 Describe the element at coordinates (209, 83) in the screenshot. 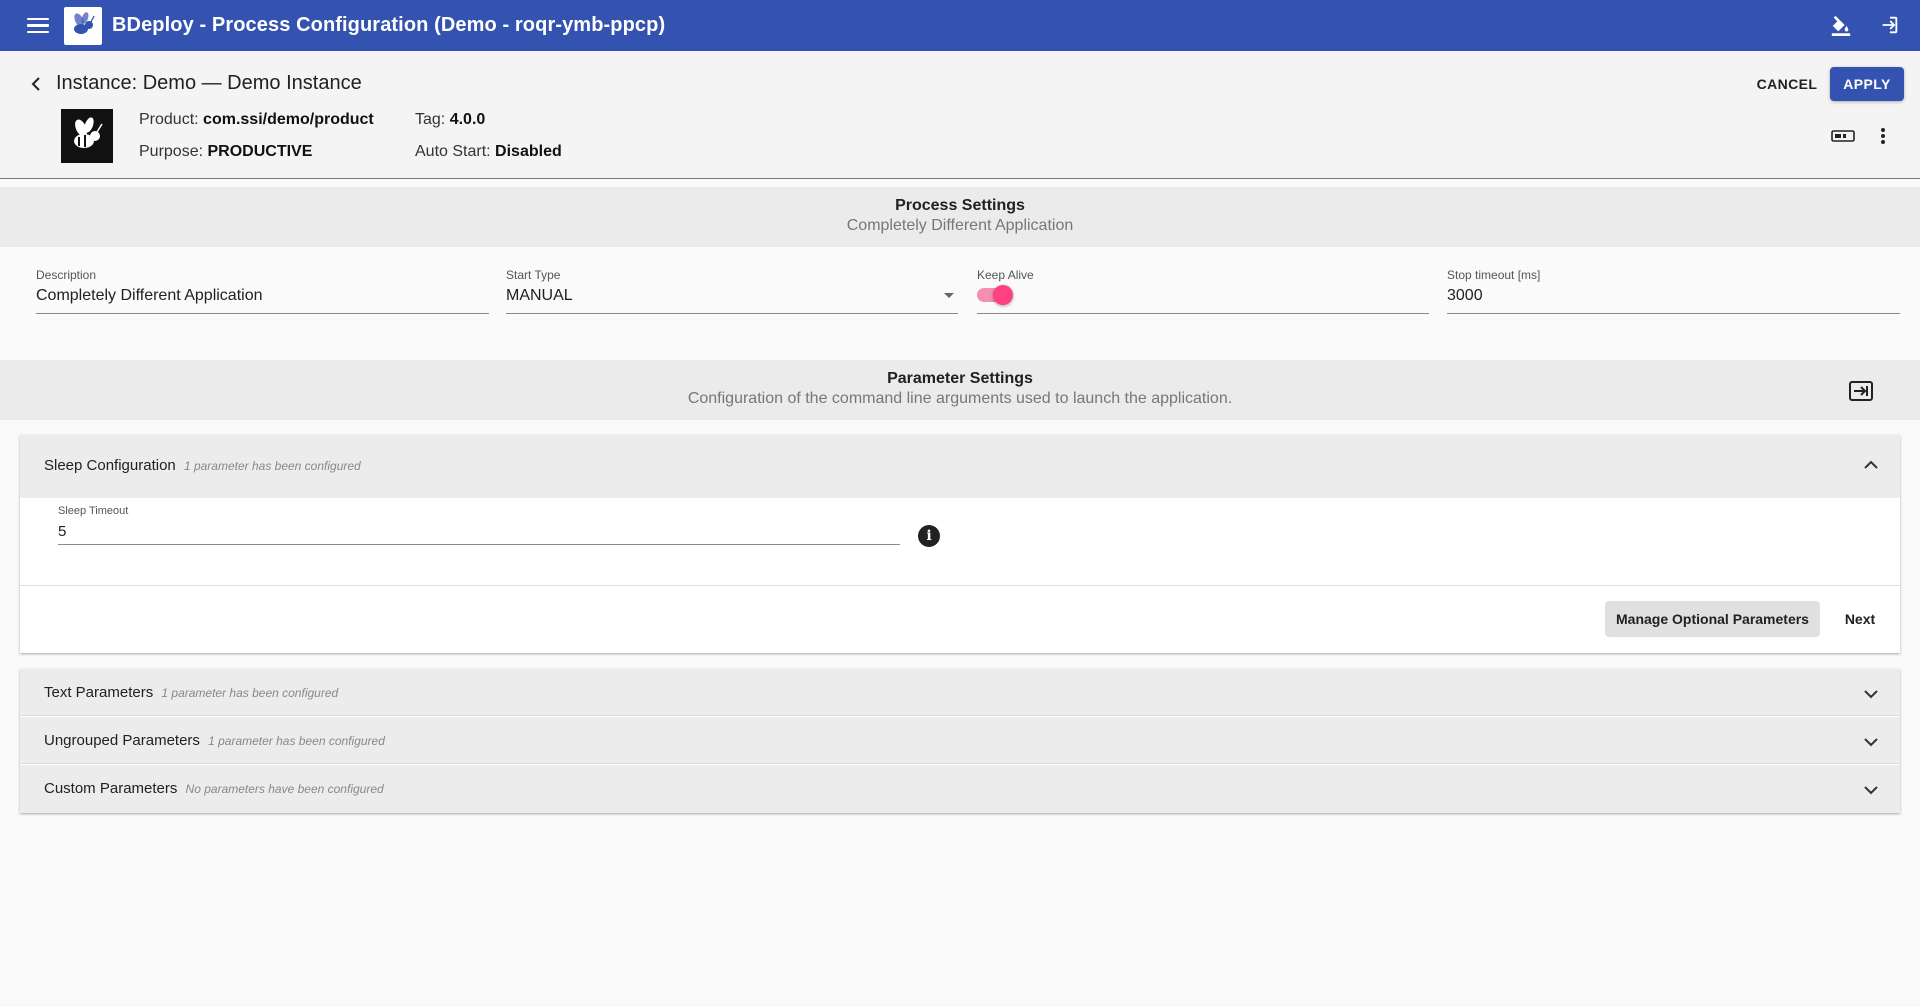

I see `instance-title: Instance: Demo — Demo Instance` at that location.